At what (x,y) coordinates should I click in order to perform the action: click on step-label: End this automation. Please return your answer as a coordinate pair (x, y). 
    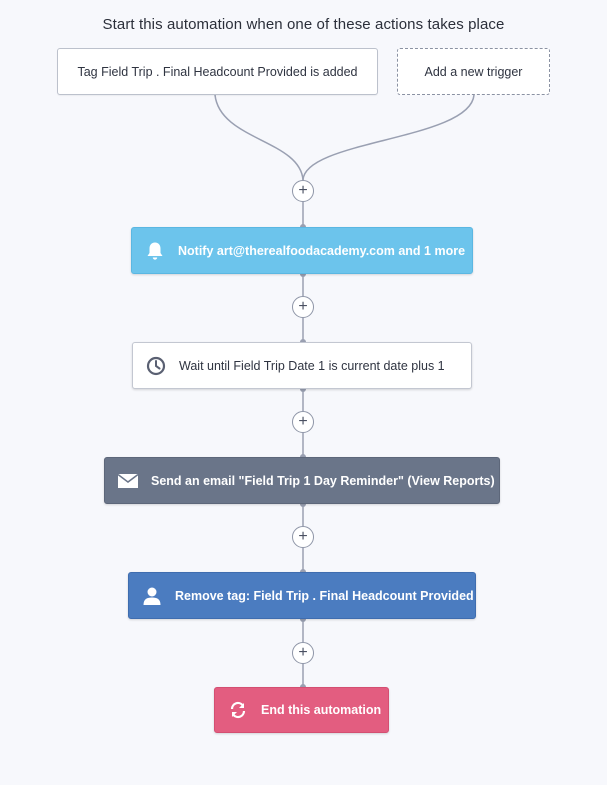
    Looking at the image, I should click on (321, 710).